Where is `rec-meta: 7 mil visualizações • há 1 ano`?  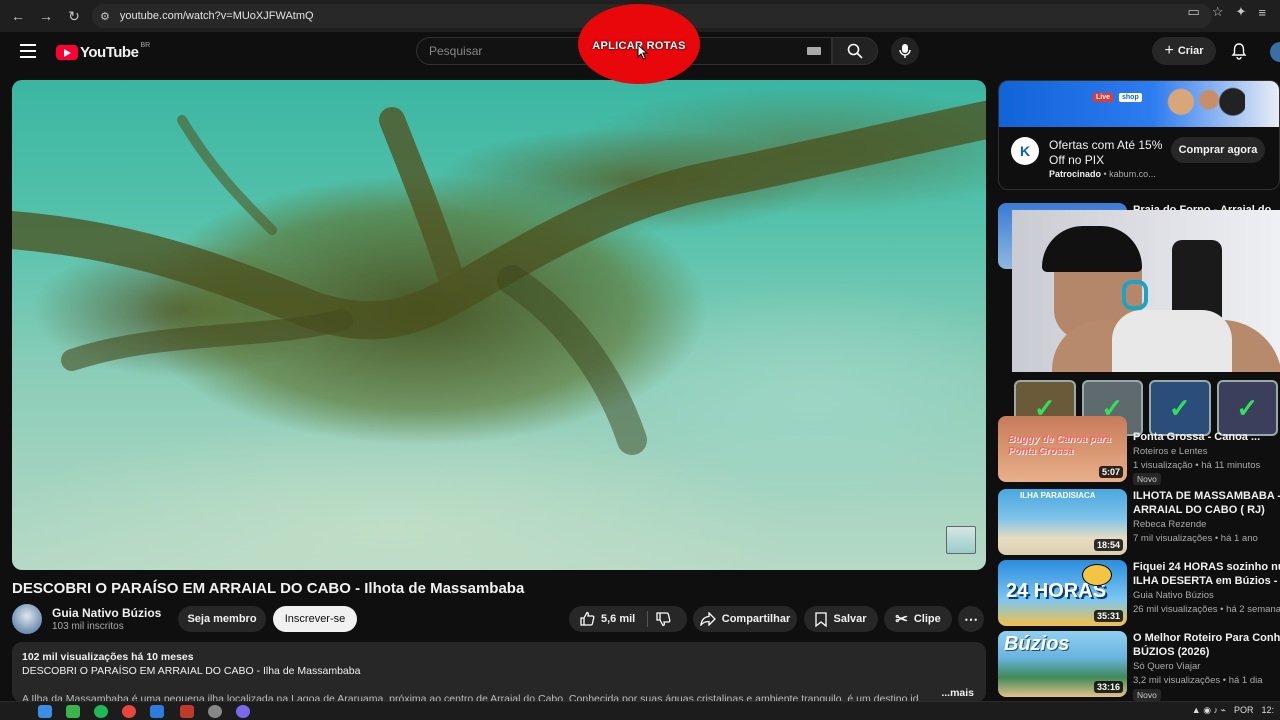
rec-meta: 7 mil visualizações • há 1 ano is located at coordinates (1195, 538).